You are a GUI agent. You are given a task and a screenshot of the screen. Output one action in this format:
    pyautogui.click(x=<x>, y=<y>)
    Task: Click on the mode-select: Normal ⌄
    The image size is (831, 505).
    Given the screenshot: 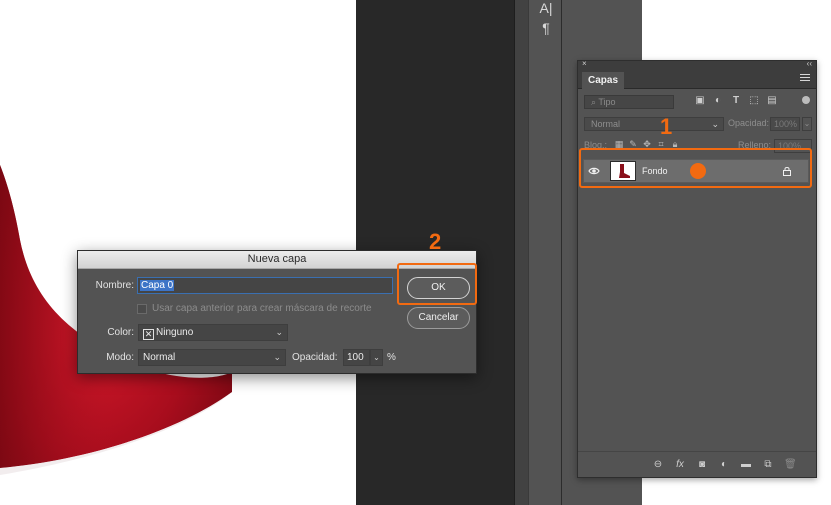 What is the action you would take?
    pyautogui.click(x=212, y=357)
    